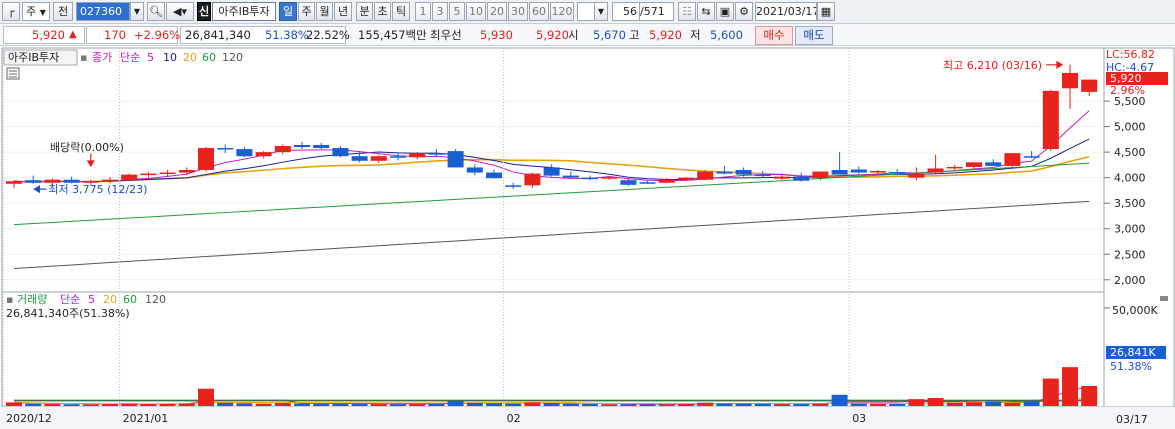 Image resolution: width=1175 pixels, height=429 pixels. Describe the element at coordinates (306, 11) in the screenshot. I see `period-tab-week: 주` at that location.